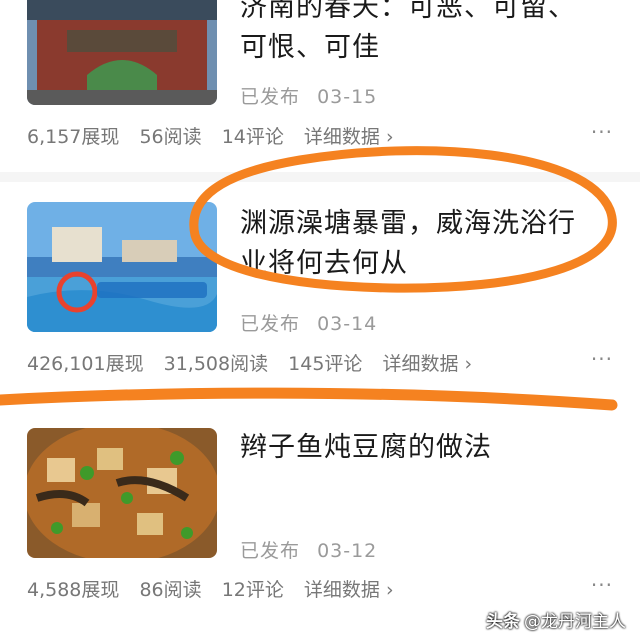 Image resolution: width=640 pixels, height=640 pixels. What do you see at coordinates (310, 47) in the screenshot?
I see `article-title-line: 可恨、可佳` at bounding box center [310, 47].